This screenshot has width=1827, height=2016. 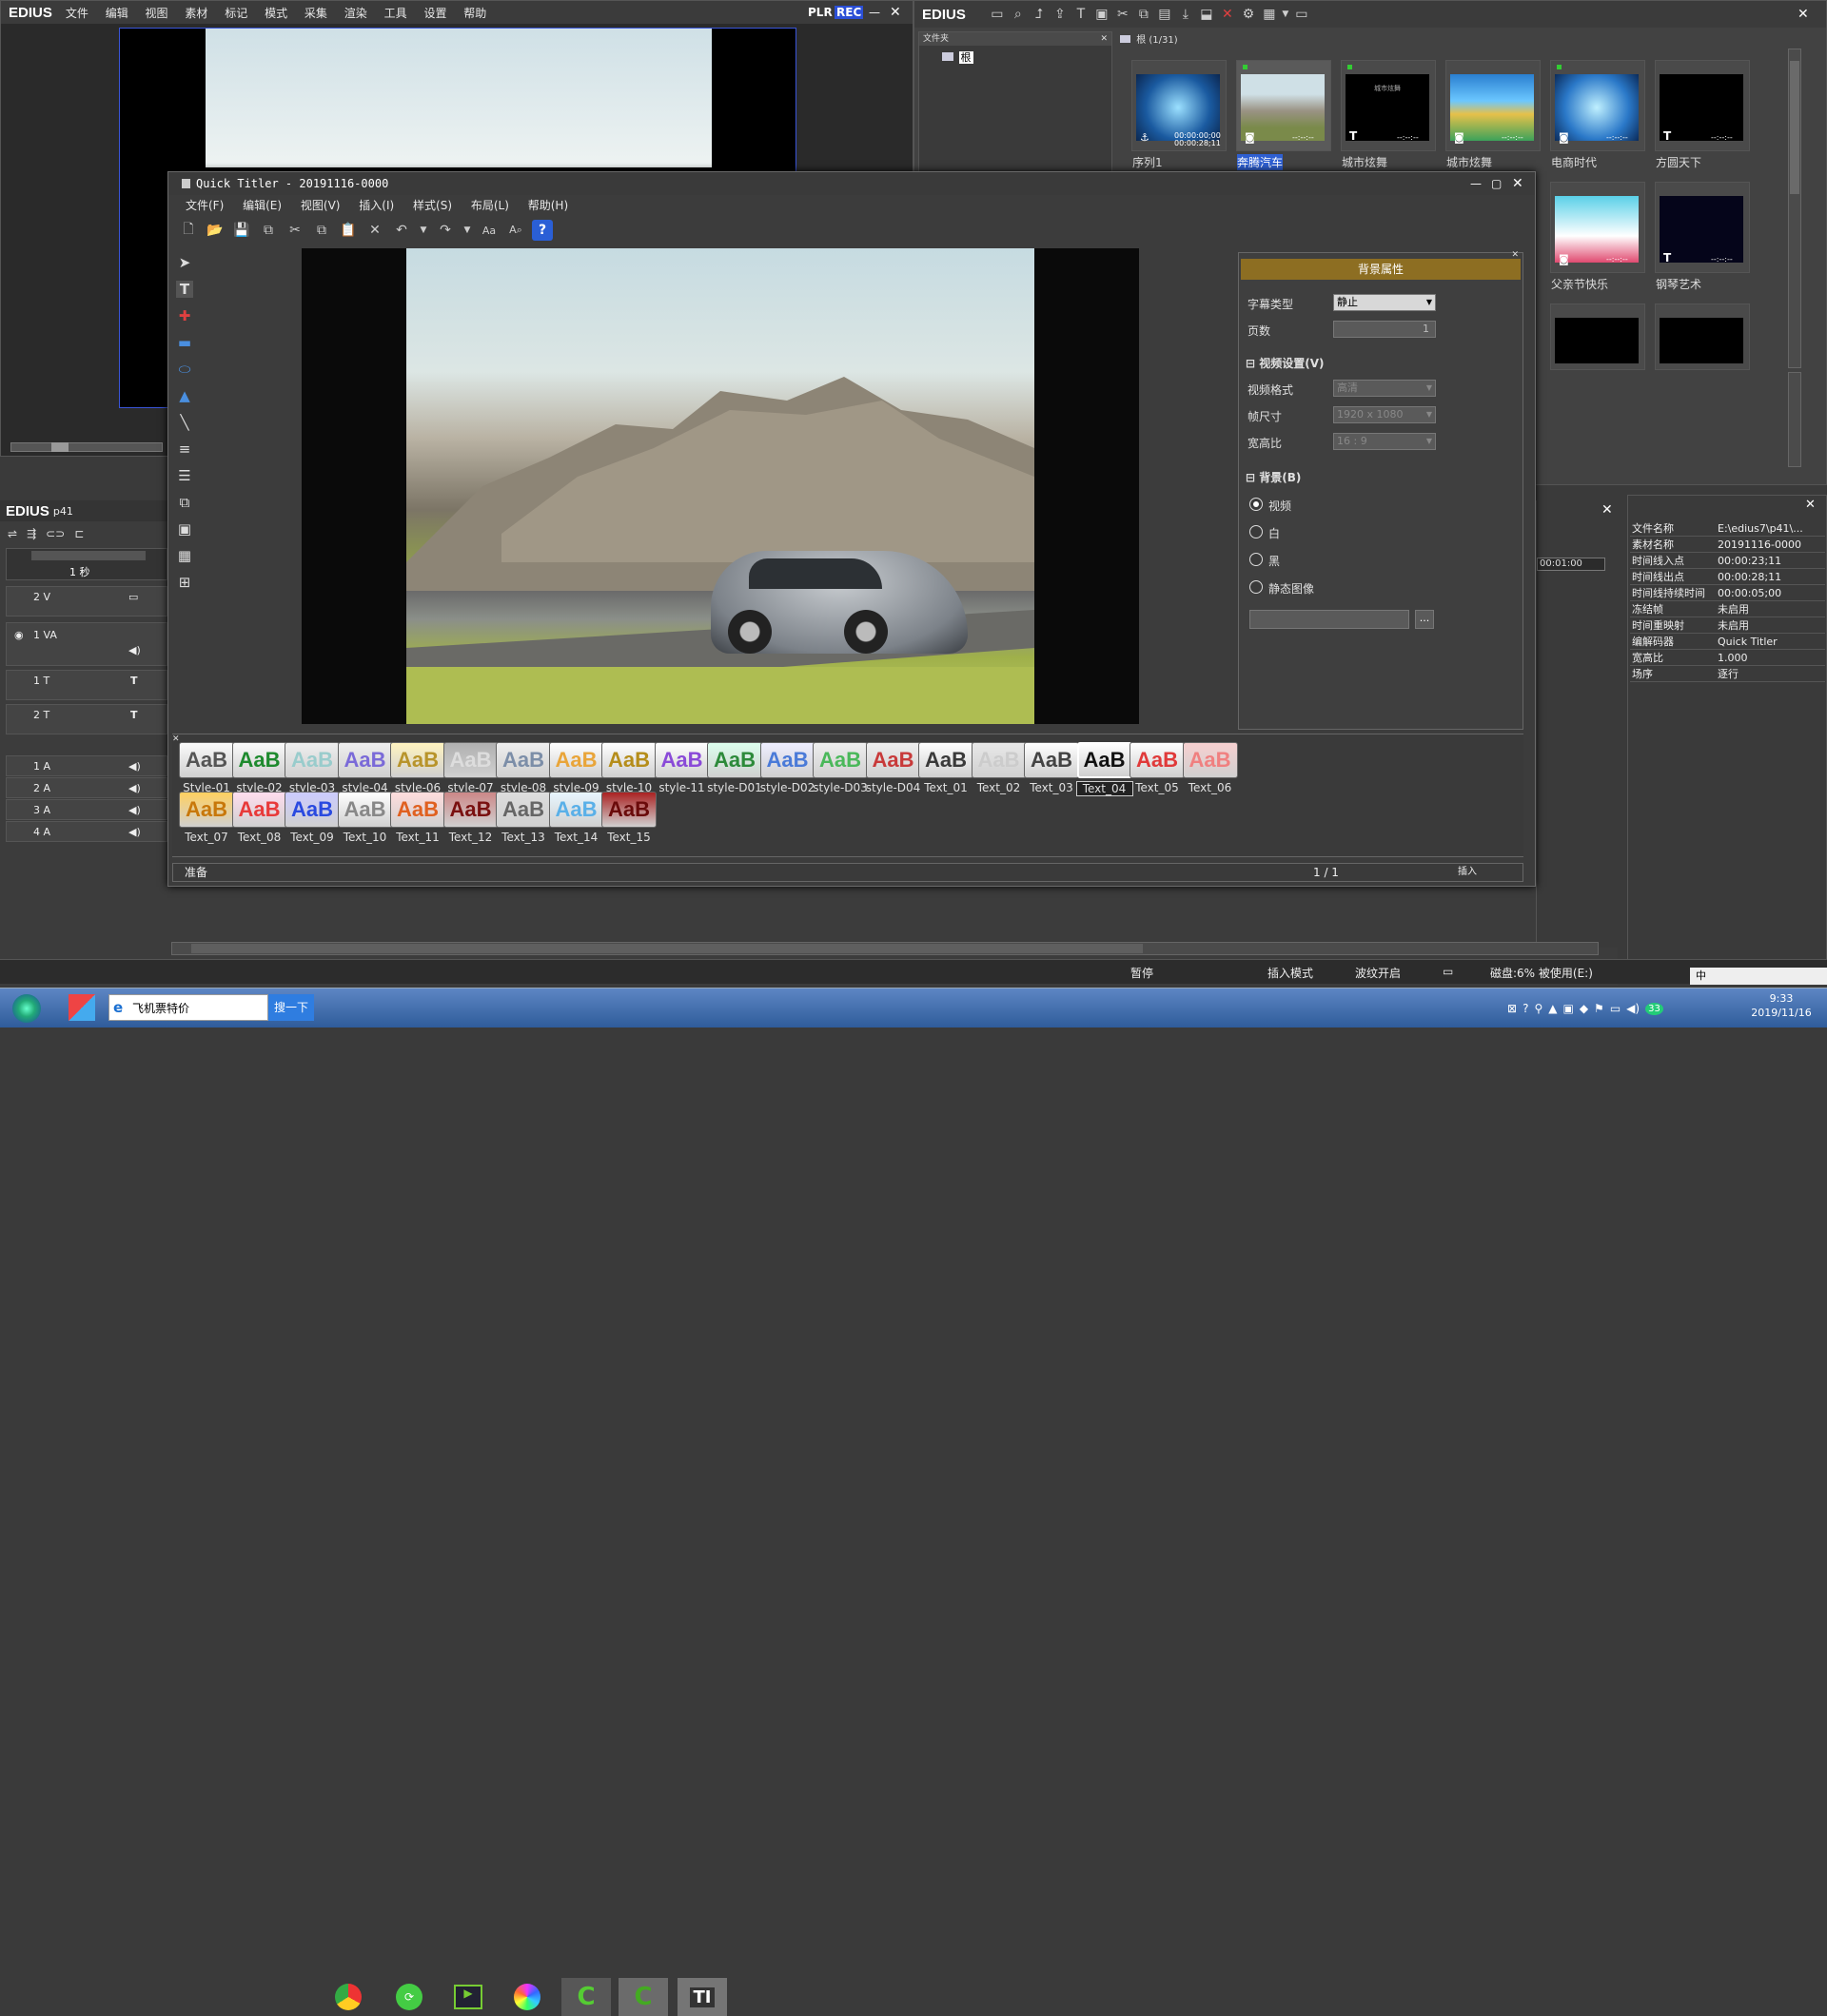 I want to click on pages-input: 1, so click(x=1384, y=329).